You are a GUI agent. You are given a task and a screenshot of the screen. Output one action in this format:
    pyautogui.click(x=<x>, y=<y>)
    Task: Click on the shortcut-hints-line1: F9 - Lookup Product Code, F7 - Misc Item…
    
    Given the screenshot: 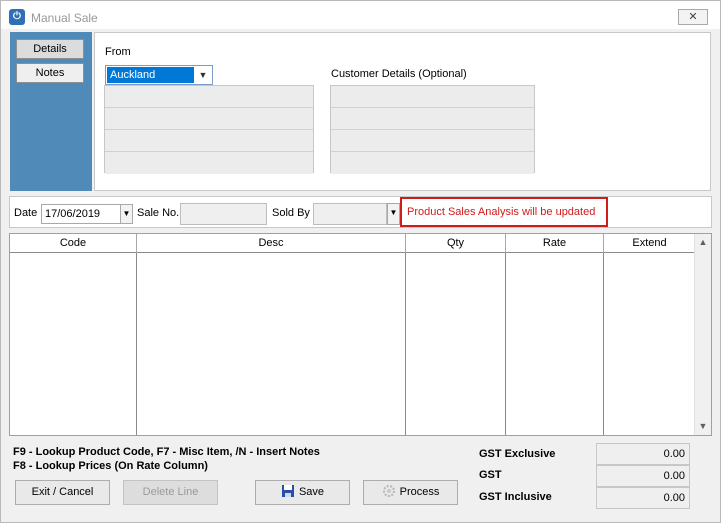 What is the action you would take?
    pyautogui.click(x=166, y=452)
    